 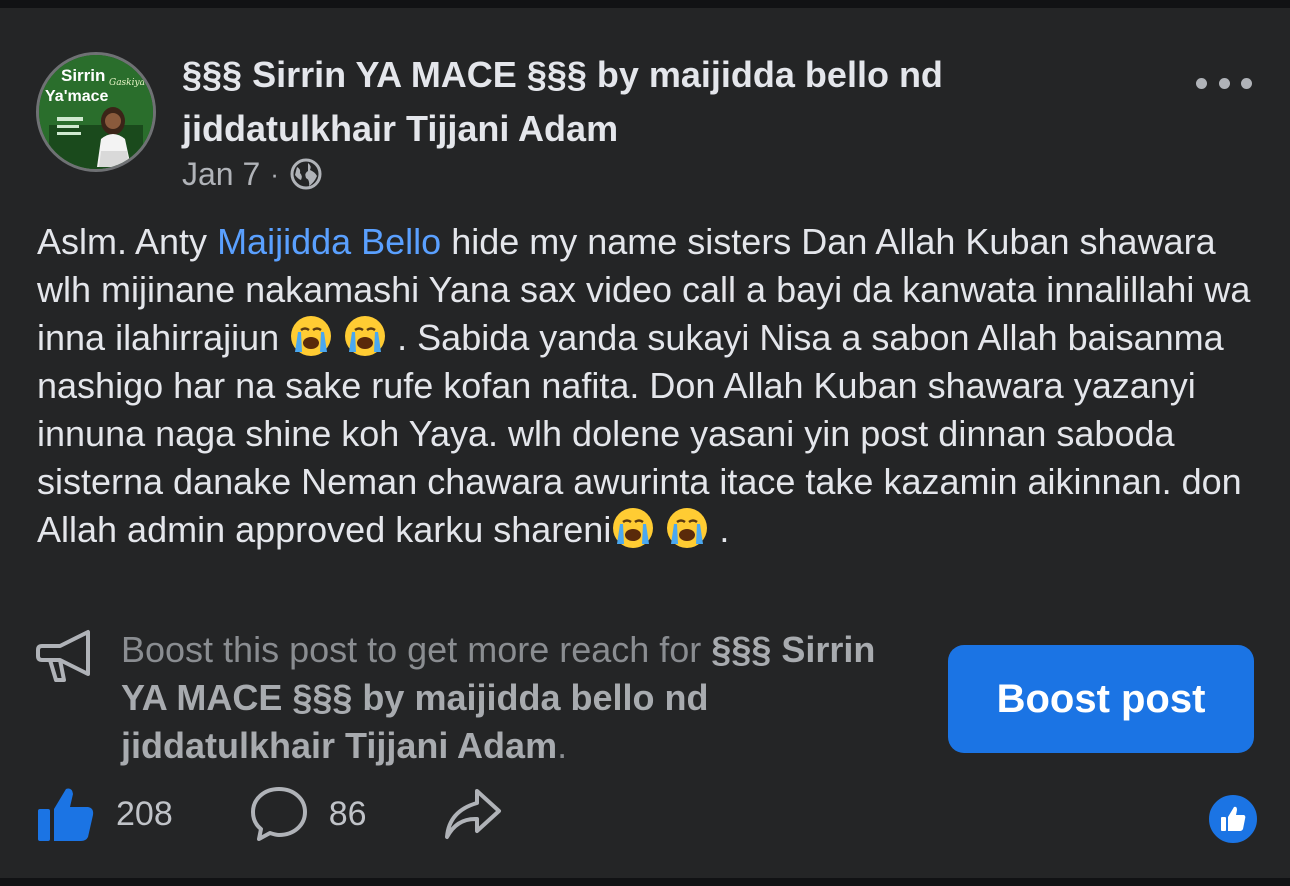 I want to click on avatar-text-yamace: Ya'mace, so click(x=77, y=96).